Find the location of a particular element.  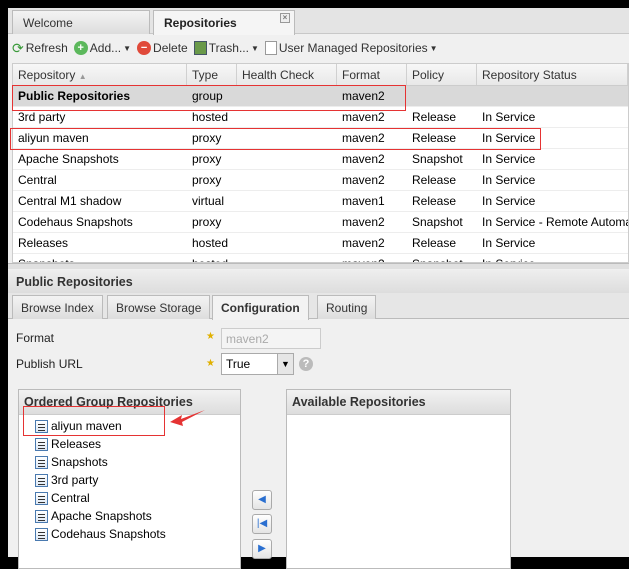

tab-configuration: Configuration is located at coordinates (260, 307).